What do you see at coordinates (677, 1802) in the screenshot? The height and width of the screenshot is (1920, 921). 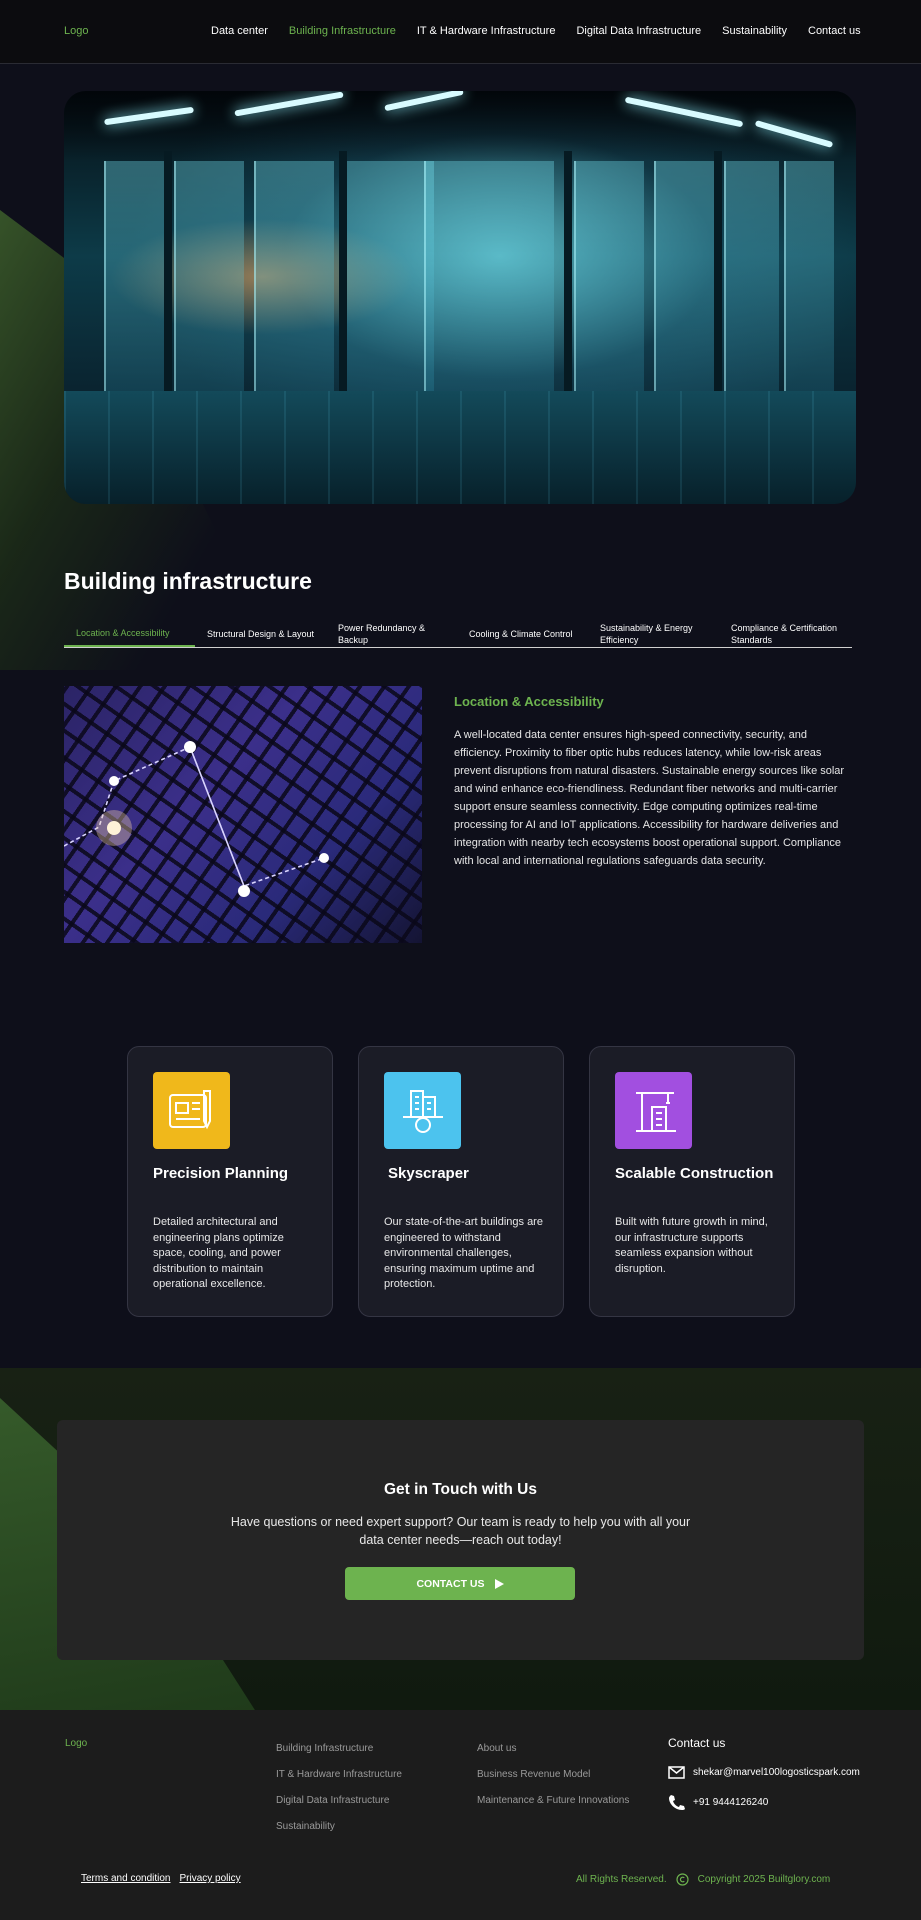 I see `phone-icon` at bounding box center [677, 1802].